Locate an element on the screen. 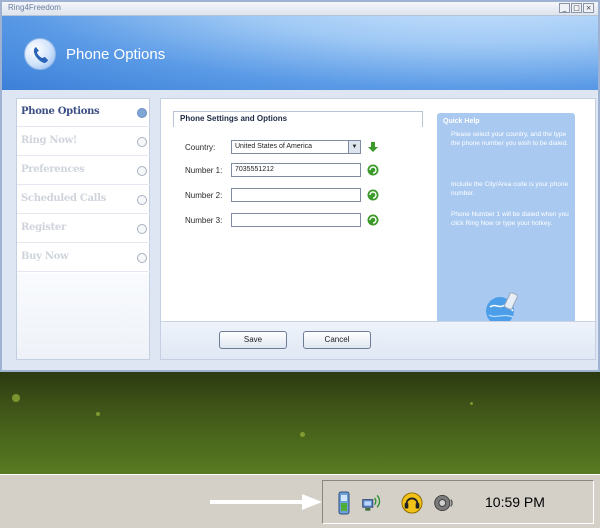 The width and height of the screenshot is (600, 528). close-button: × is located at coordinates (588, 8).